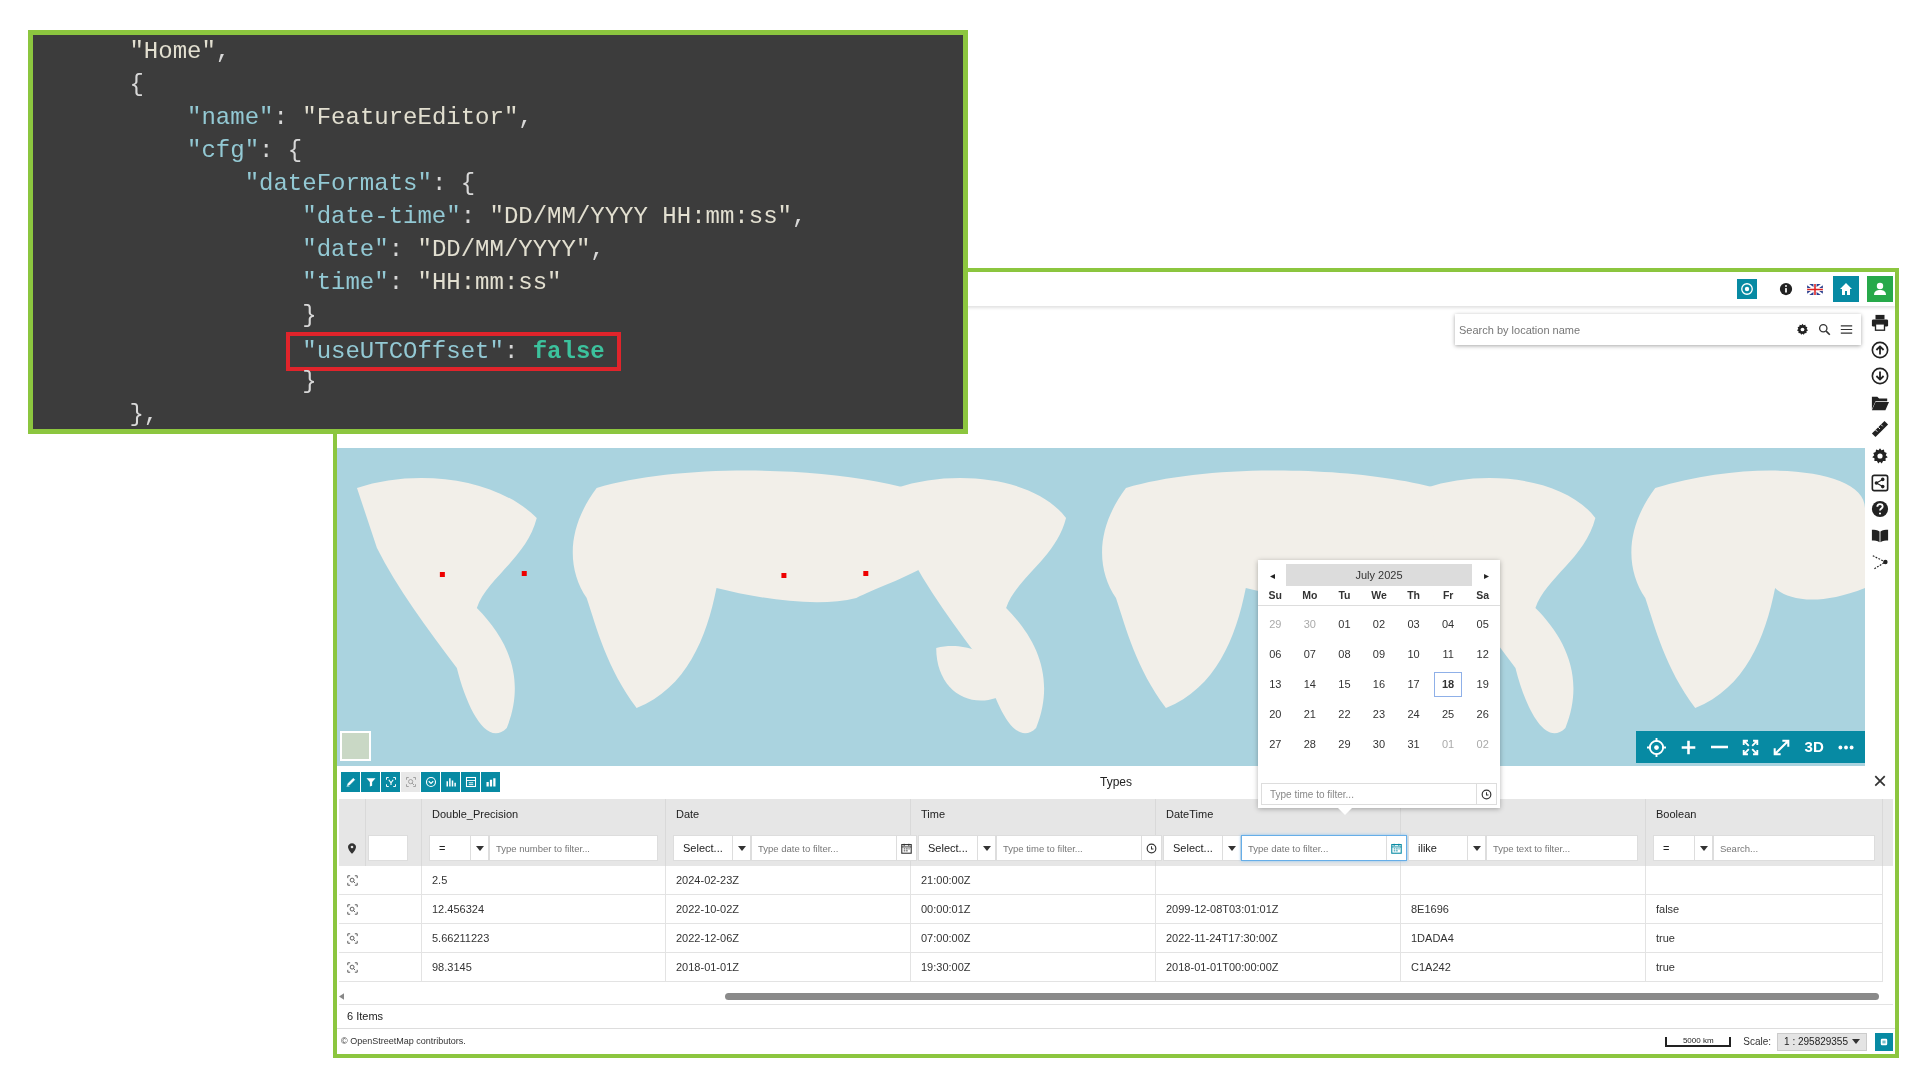  Describe the element at coordinates (1309, 714) in the screenshot. I see `calendar-day: 21` at that location.